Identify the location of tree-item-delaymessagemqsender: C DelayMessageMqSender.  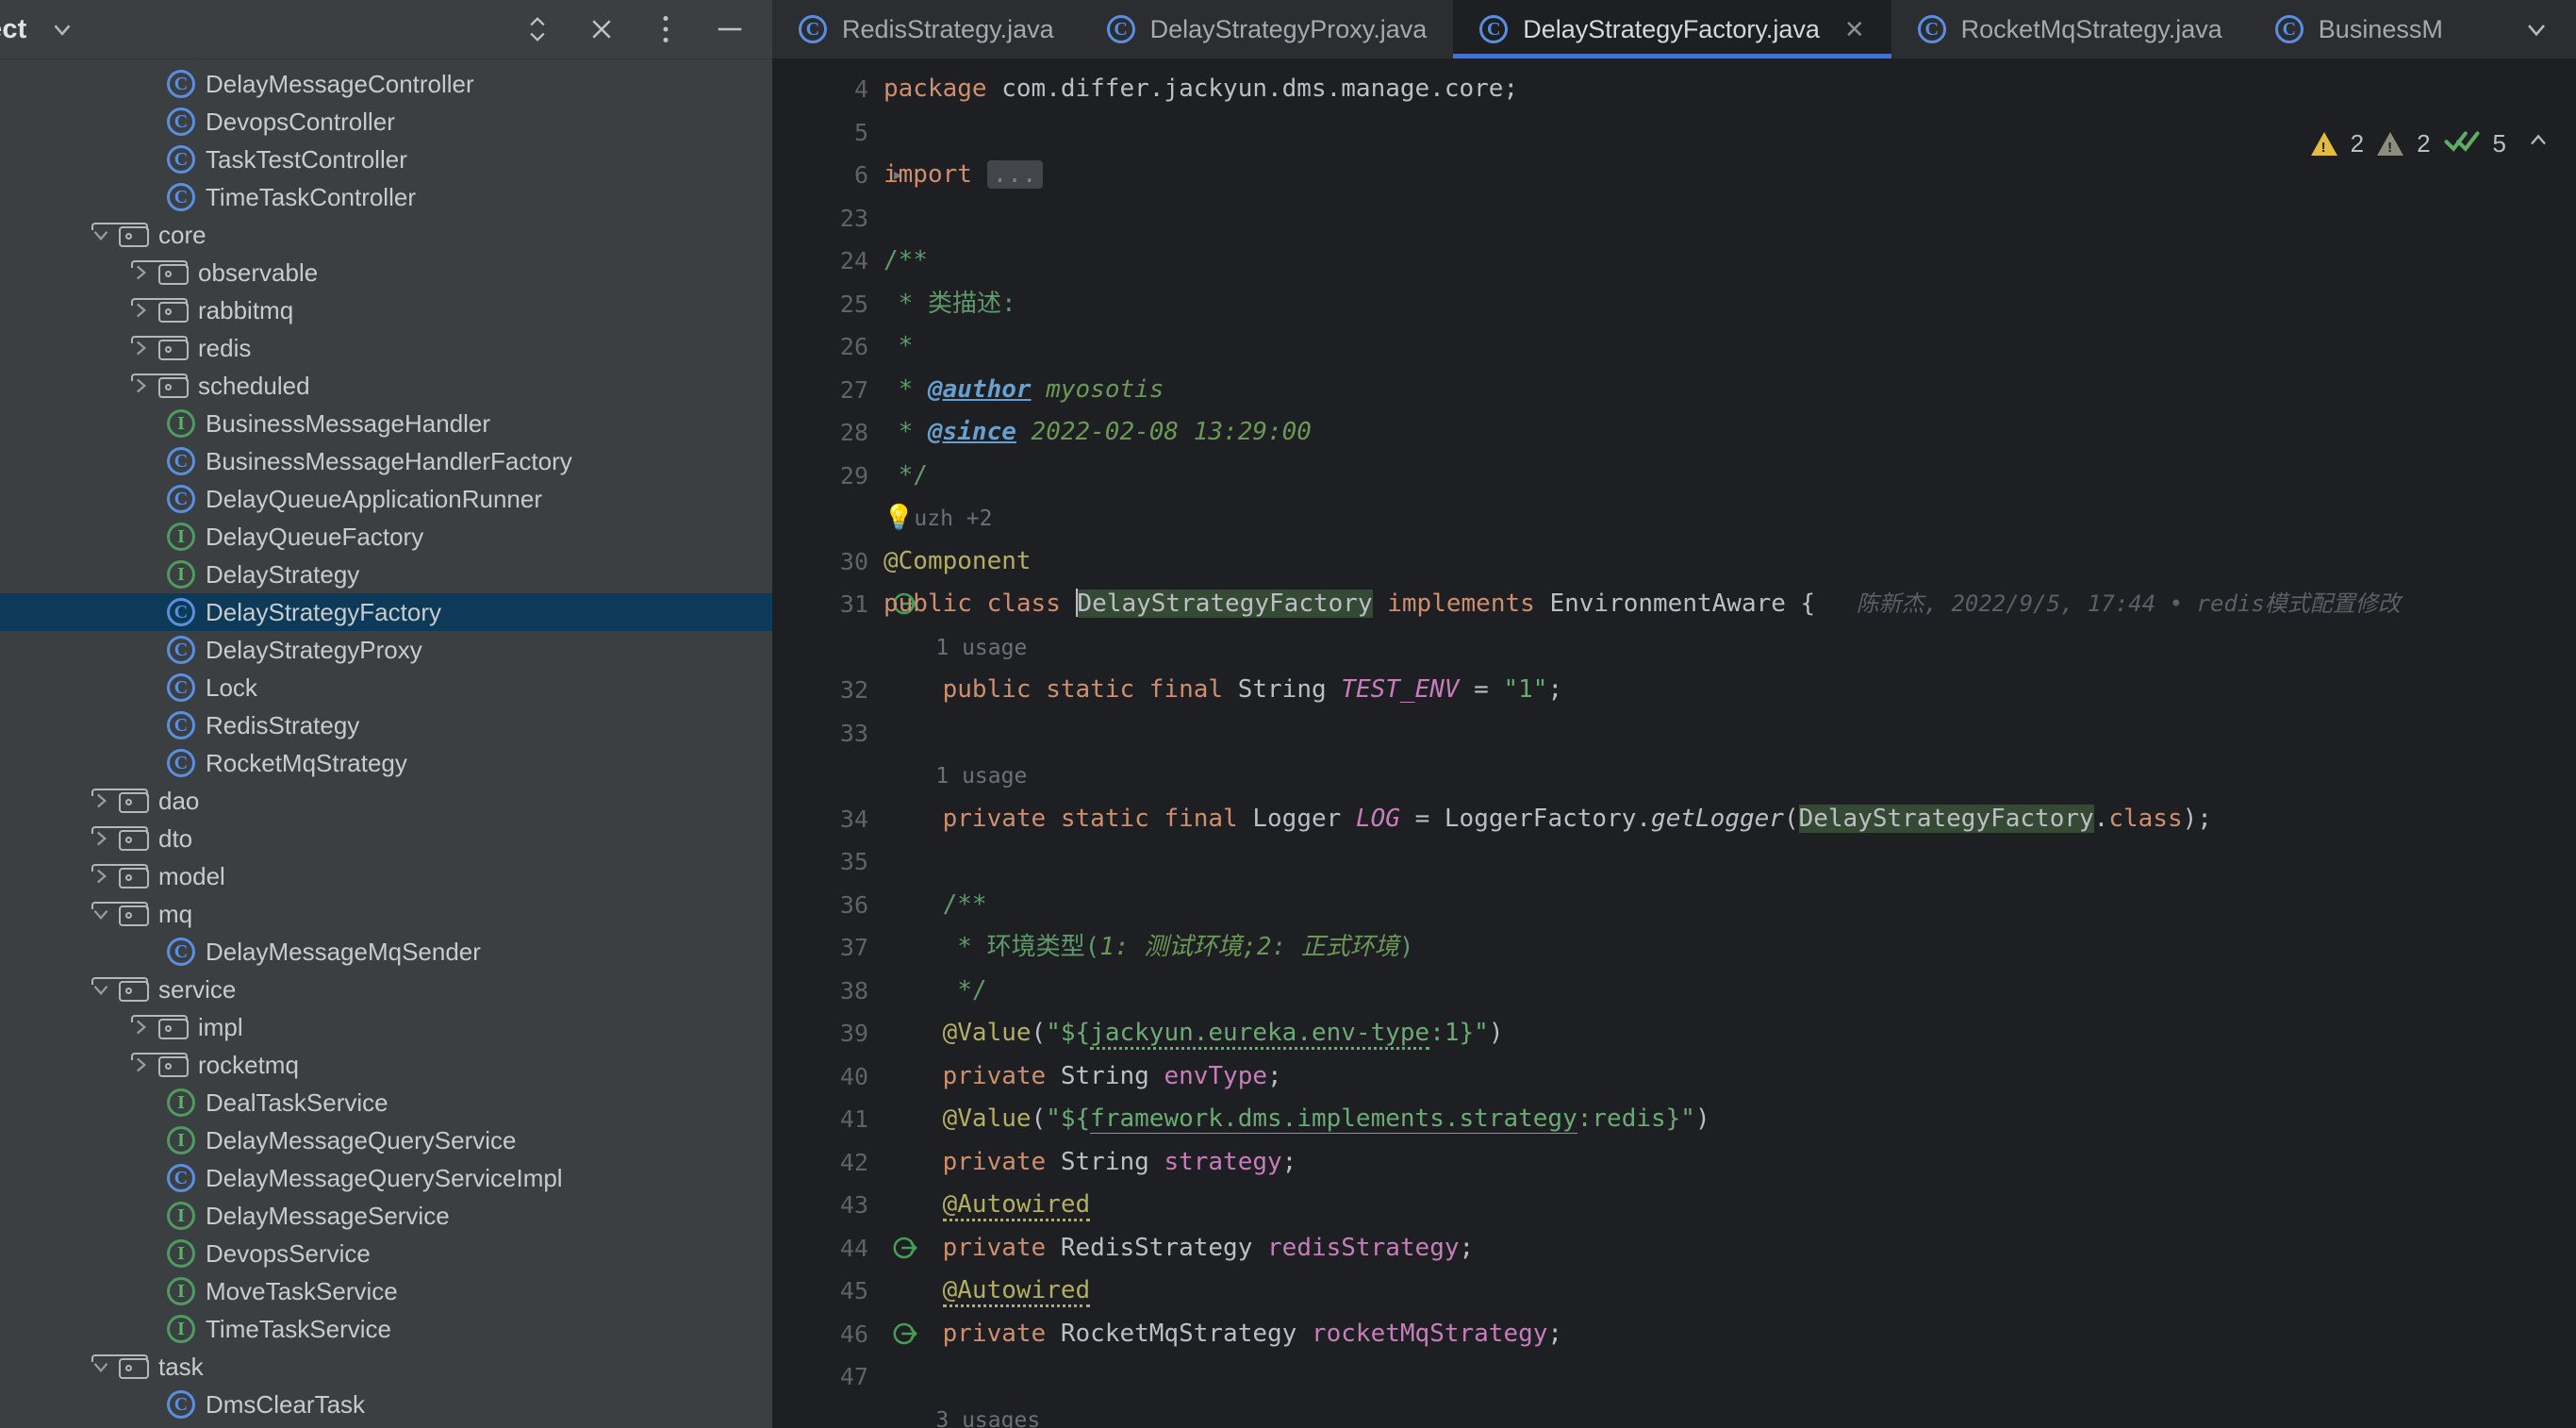
(386, 952).